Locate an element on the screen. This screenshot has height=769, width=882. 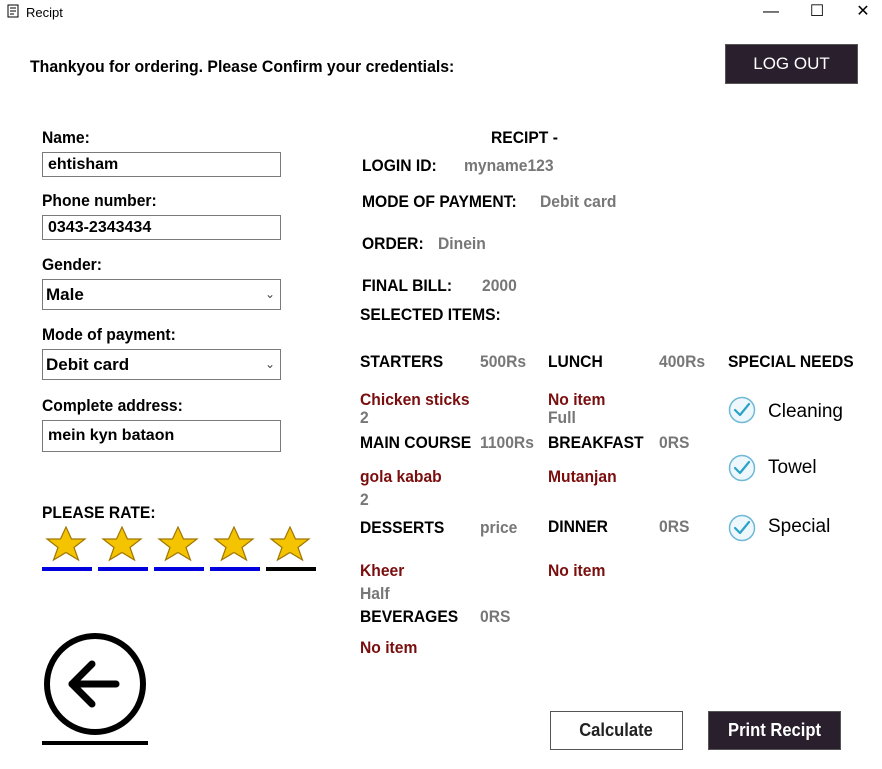
gender-select: Male ⌄ is located at coordinates (161, 294).